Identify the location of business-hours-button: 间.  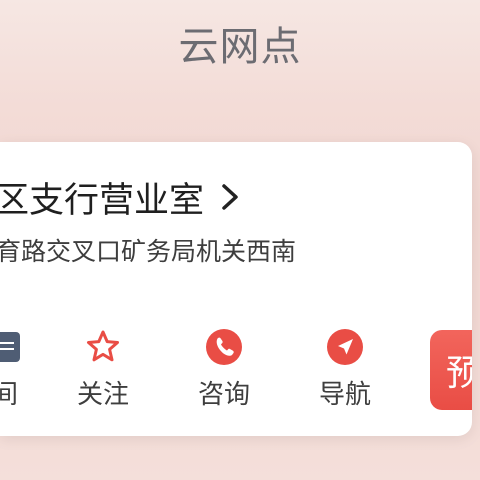
(11, 369).